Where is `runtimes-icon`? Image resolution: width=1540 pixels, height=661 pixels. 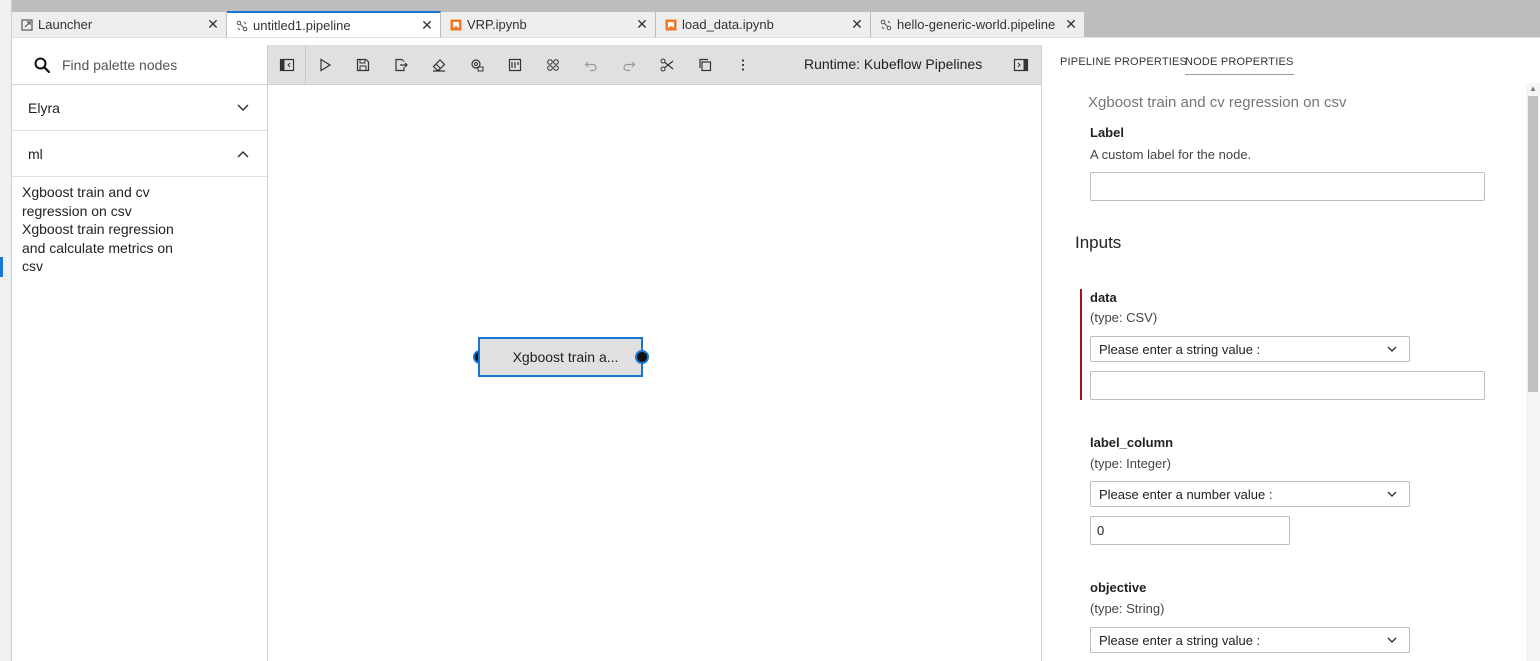
runtimes-icon is located at coordinates (477, 65).